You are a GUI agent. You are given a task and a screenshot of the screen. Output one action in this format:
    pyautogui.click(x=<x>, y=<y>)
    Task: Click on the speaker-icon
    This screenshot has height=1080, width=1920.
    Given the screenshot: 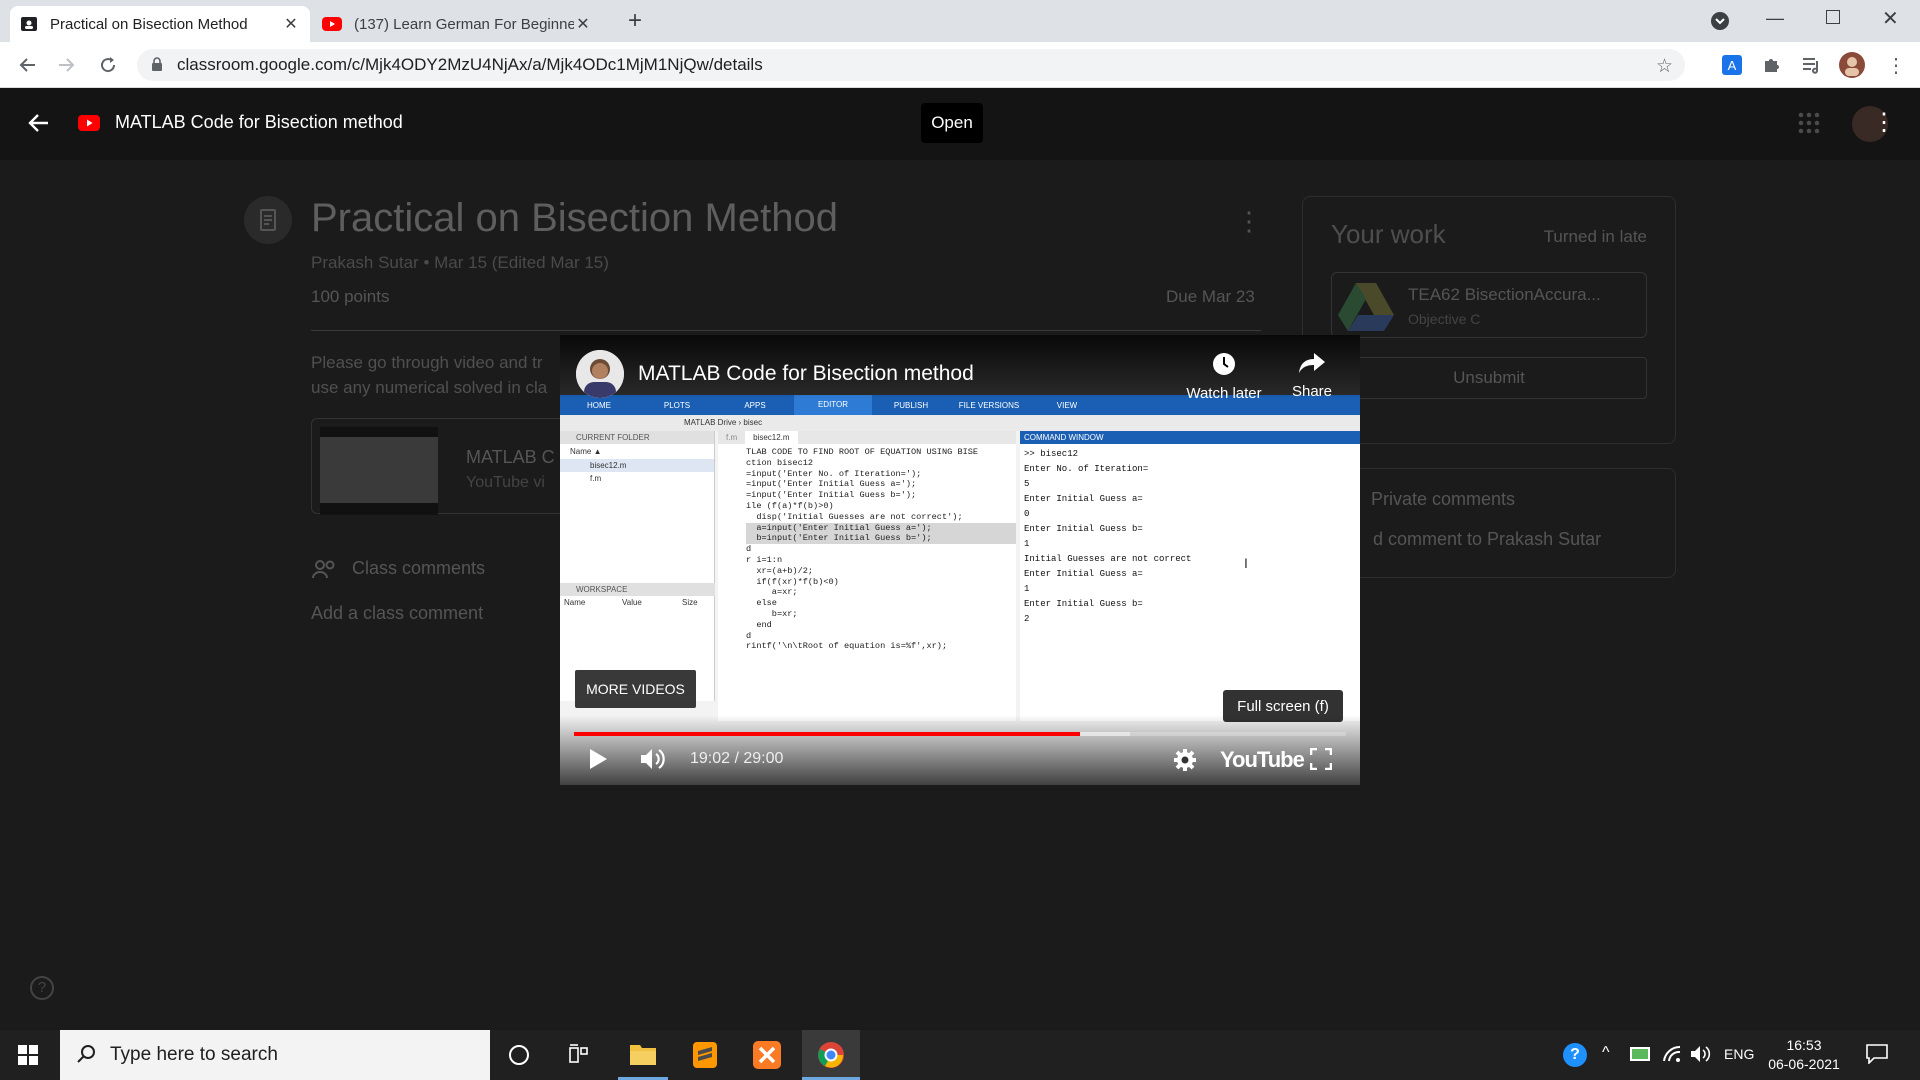 What is the action you would take?
    pyautogui.click(x=1701, y=1054)
    